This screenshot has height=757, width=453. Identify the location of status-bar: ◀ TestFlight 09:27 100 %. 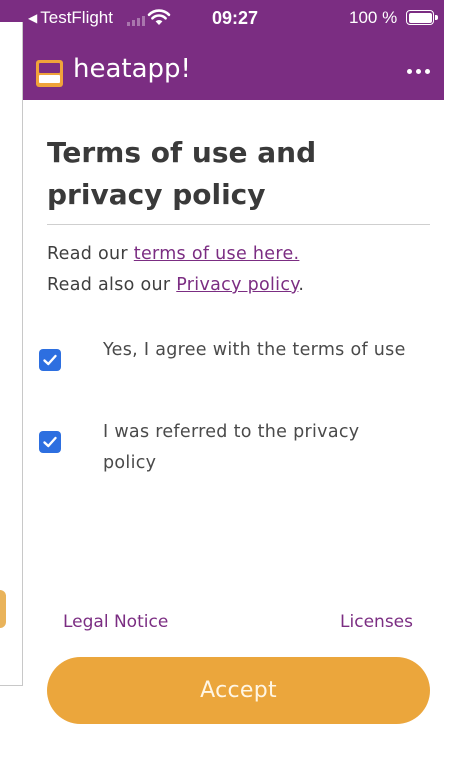
(233, 21).